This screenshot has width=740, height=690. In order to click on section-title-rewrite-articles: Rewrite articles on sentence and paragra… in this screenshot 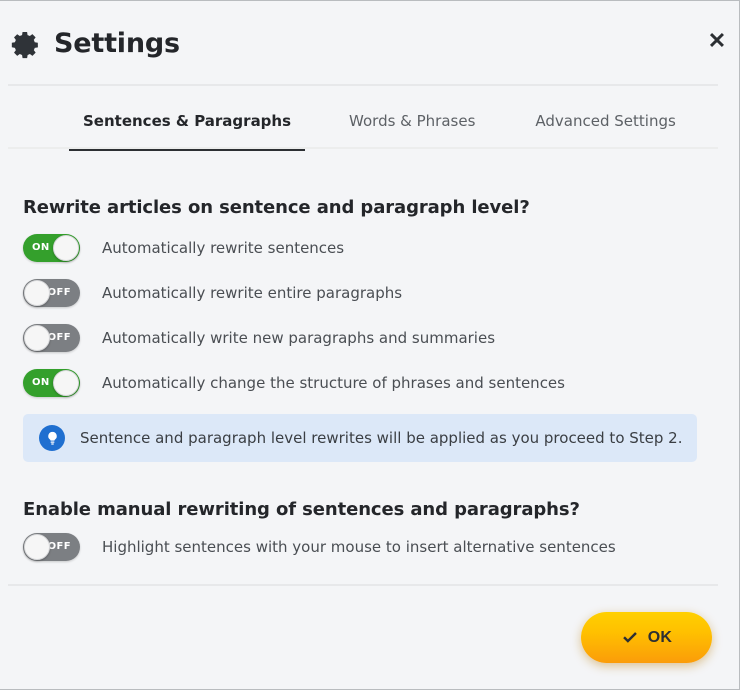, I will do `click(276, 207)`.